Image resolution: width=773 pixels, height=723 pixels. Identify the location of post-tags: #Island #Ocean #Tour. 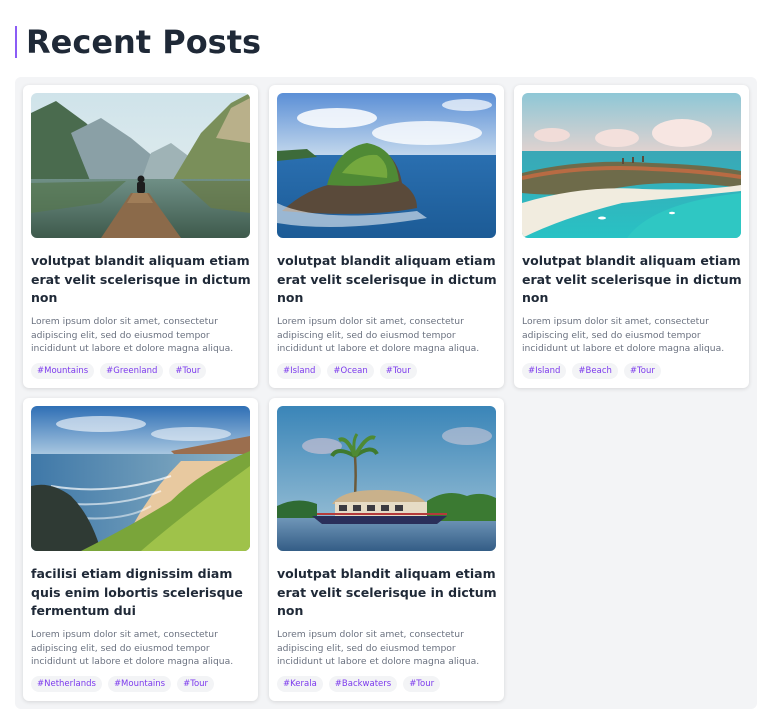
(347, 371).